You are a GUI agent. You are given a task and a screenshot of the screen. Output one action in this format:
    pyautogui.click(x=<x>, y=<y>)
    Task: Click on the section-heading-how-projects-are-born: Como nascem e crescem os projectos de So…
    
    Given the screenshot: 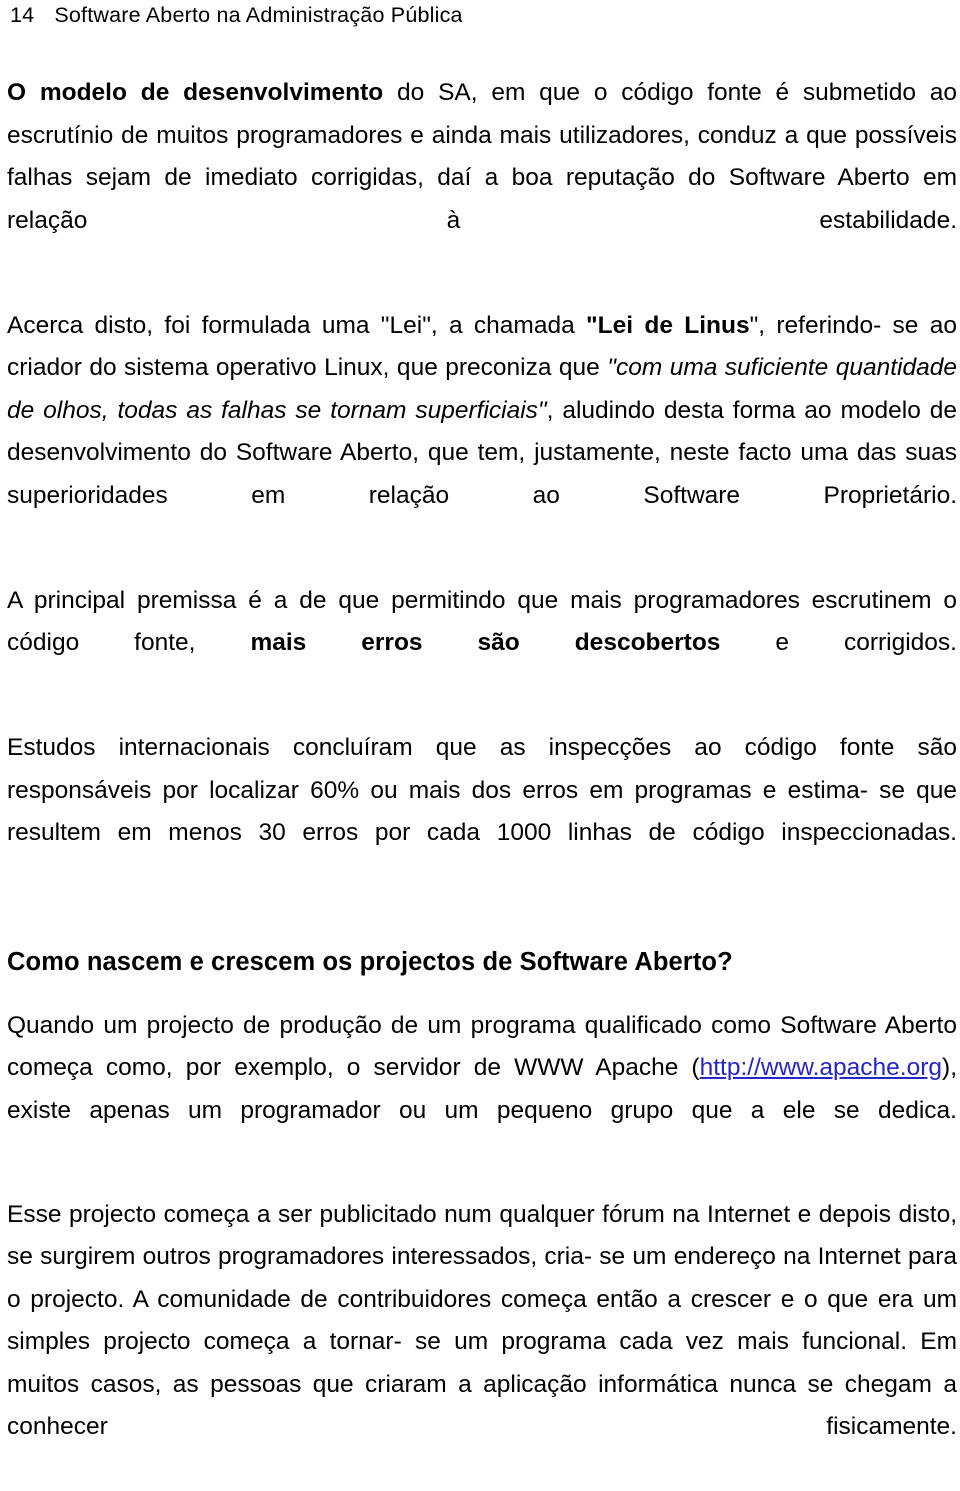 What is the action you would take?
    pyautogui.click(x=482, y=940)
    